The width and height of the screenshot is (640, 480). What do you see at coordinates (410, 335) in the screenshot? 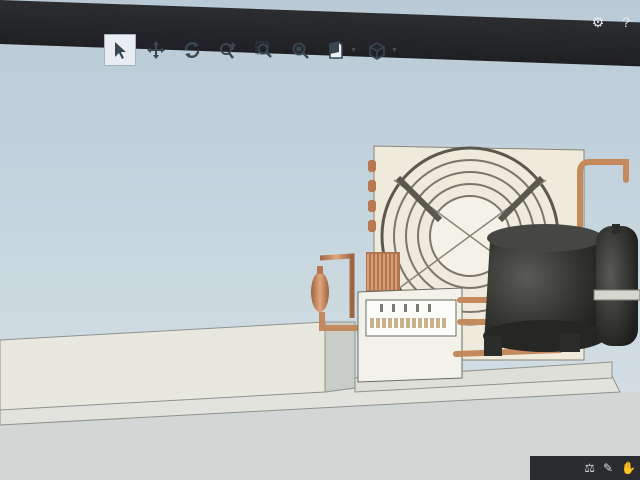
I see `electrical-box` at bounding box center [410, 335].